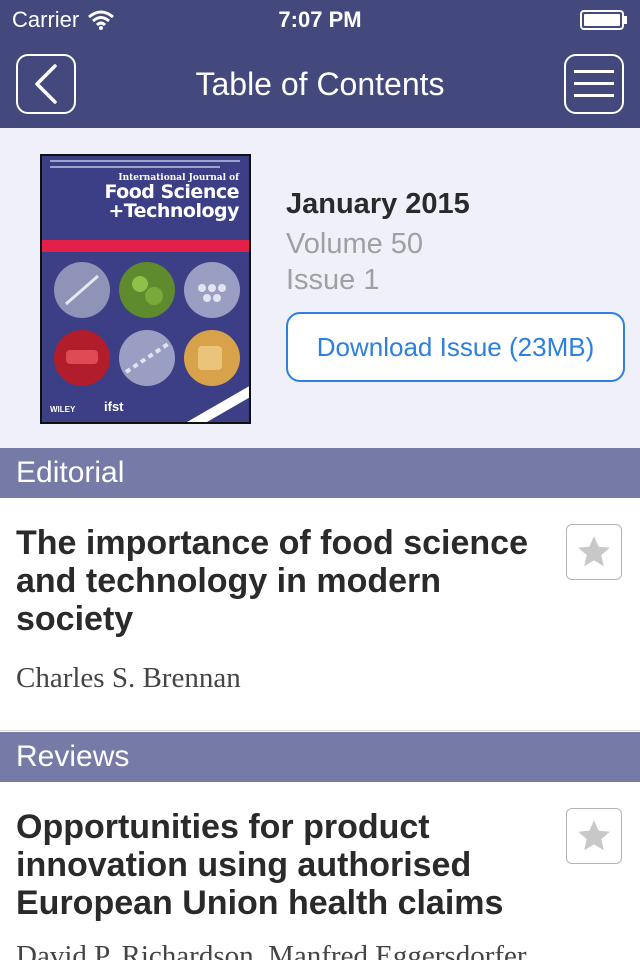 This screenshot has width=640, height=960. I want to click on status-time: 7:07 PM, so click(320, 19).